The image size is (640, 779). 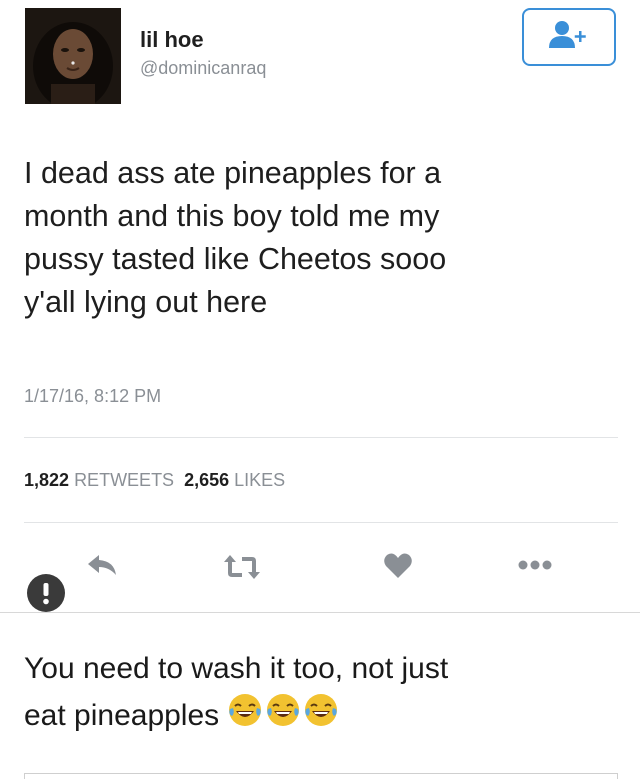 I want to click on retweets-label: RETWEETS, so click(x=124, y=480).